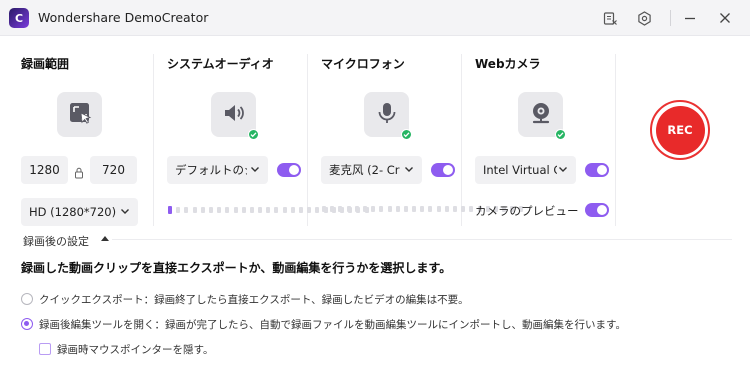 The width and height of the screenshot is (750, 374). Describe the element at coordinates (44, 170) in the screenshot. I see `width-input: 1280` at that location.